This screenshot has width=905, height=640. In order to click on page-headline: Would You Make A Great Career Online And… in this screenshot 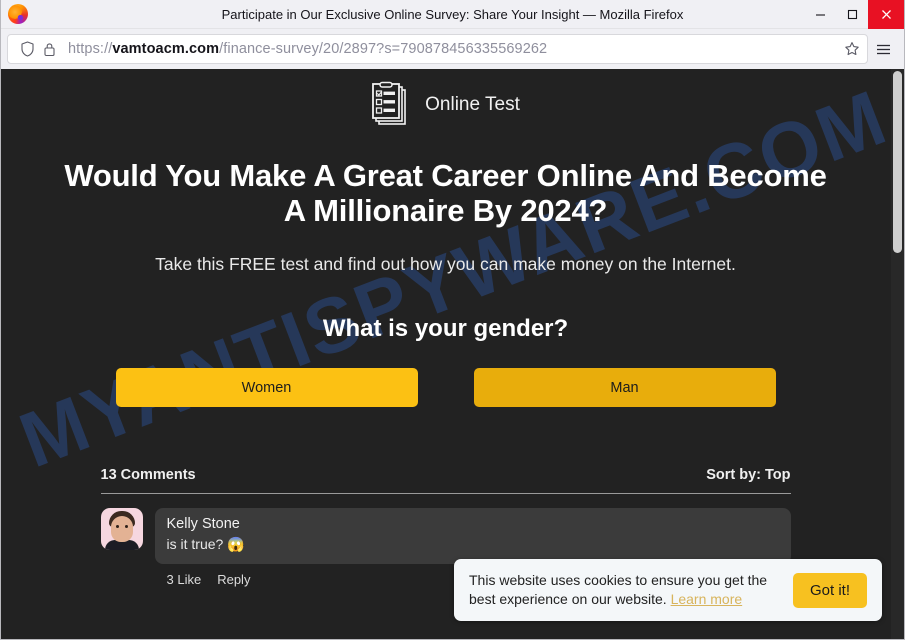, I will do `click(445, 193)`.